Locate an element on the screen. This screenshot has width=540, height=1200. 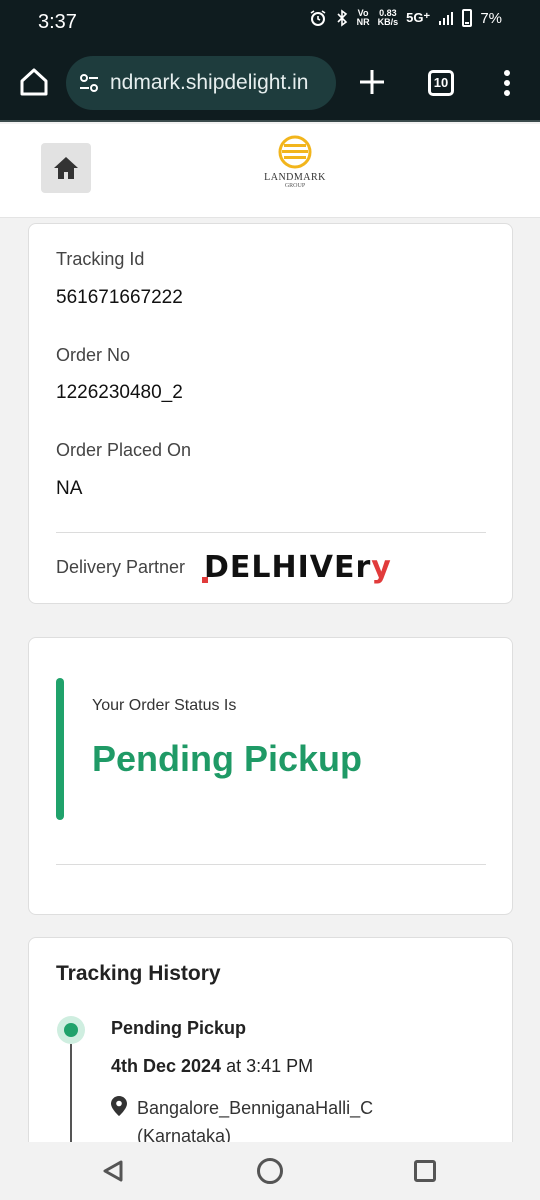
home-icon is located at coordinates (66, 168).